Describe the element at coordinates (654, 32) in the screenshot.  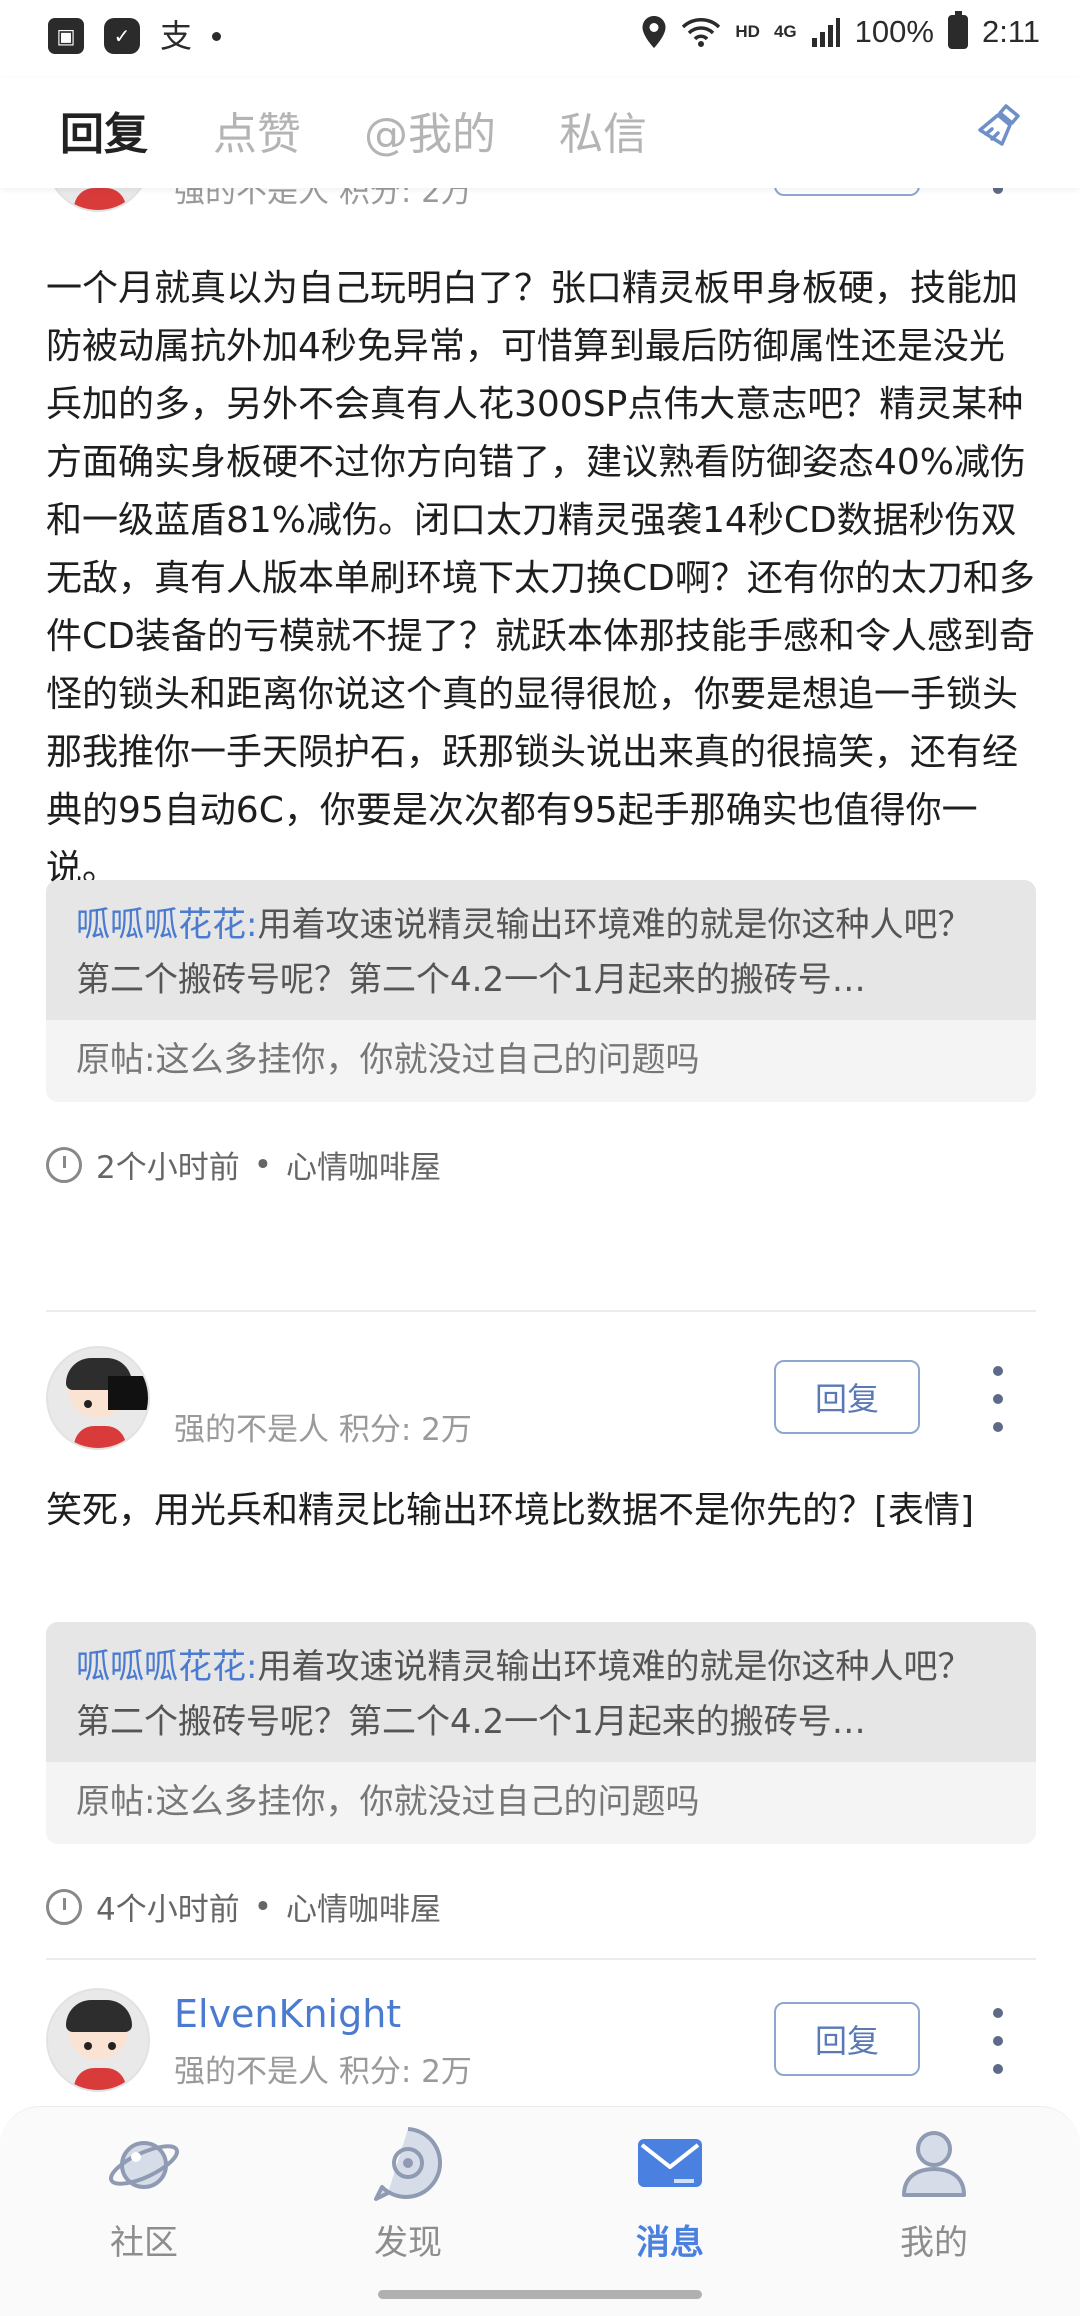
I see `location-icon` at that location.